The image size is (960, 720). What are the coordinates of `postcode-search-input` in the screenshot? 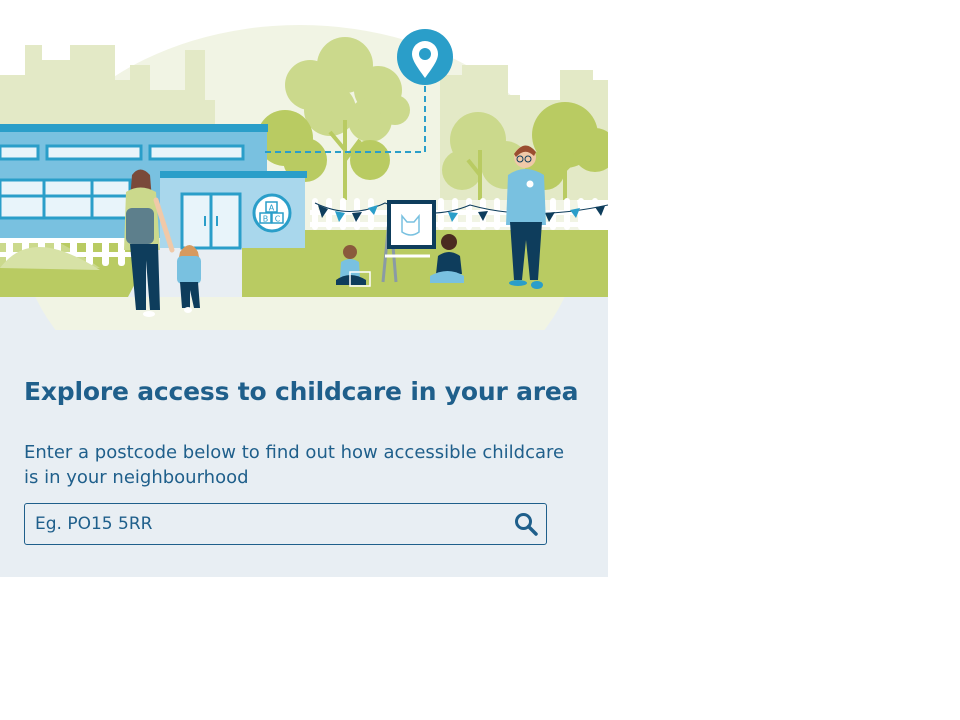 It's located at (265, 524).